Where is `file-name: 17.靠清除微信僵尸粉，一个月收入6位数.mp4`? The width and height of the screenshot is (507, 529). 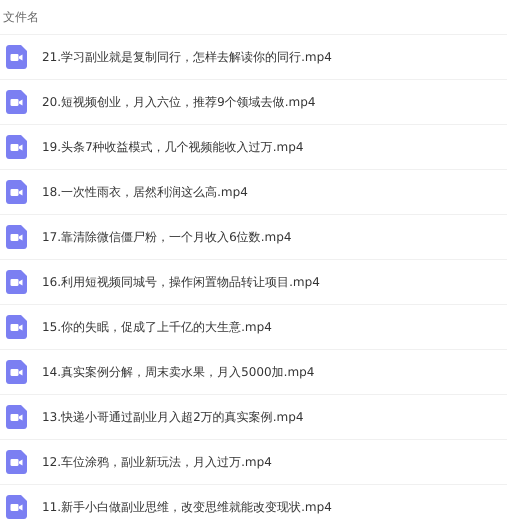 file-name: 17.靠清除微信僵尸粉，一个月收入6位数.mp4 is located at coordinates (167, 237).